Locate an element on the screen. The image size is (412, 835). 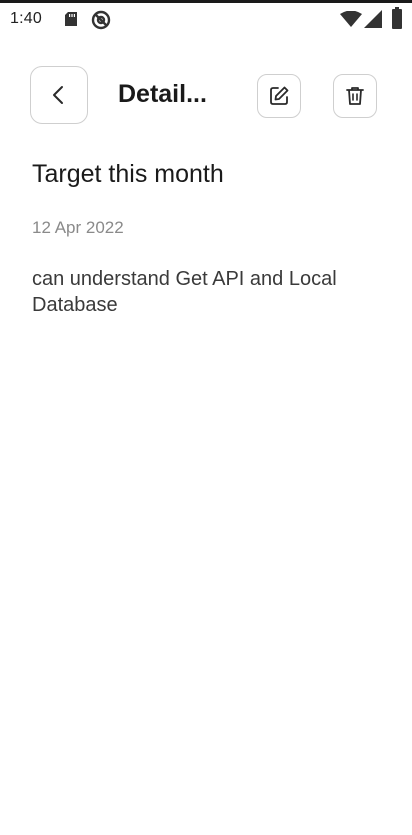
at-sign-icon is located at coordinates (101, 20).